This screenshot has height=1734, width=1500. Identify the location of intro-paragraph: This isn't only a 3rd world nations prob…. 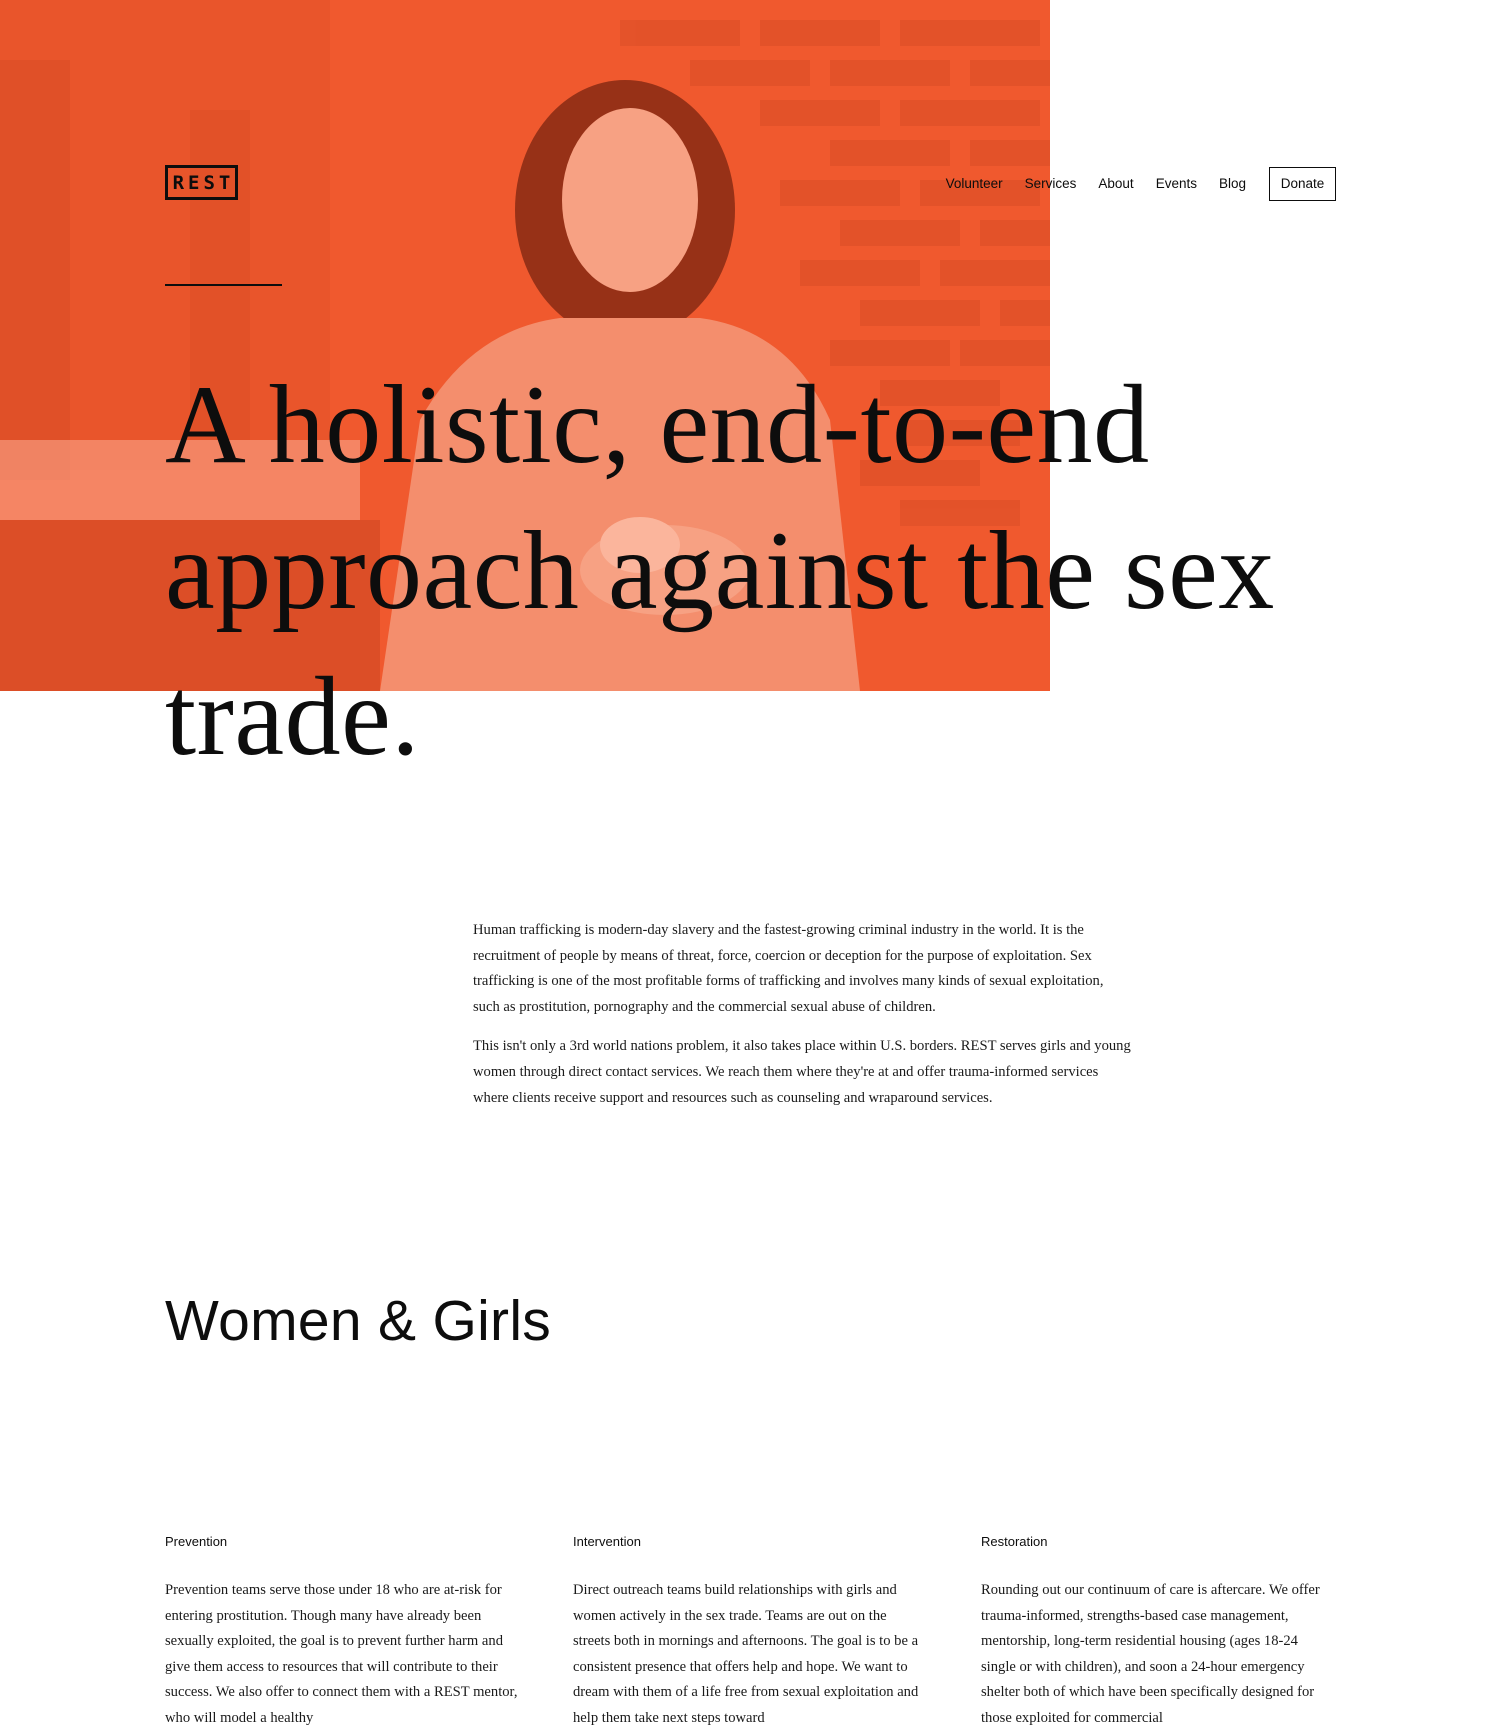
(802, 1072).